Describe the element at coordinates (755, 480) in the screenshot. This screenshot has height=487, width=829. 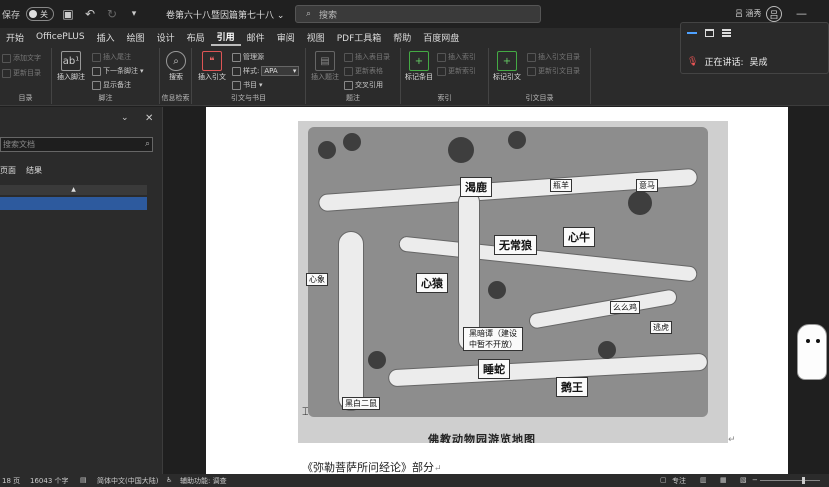
I see `zoom-out-icon: −` at that location.